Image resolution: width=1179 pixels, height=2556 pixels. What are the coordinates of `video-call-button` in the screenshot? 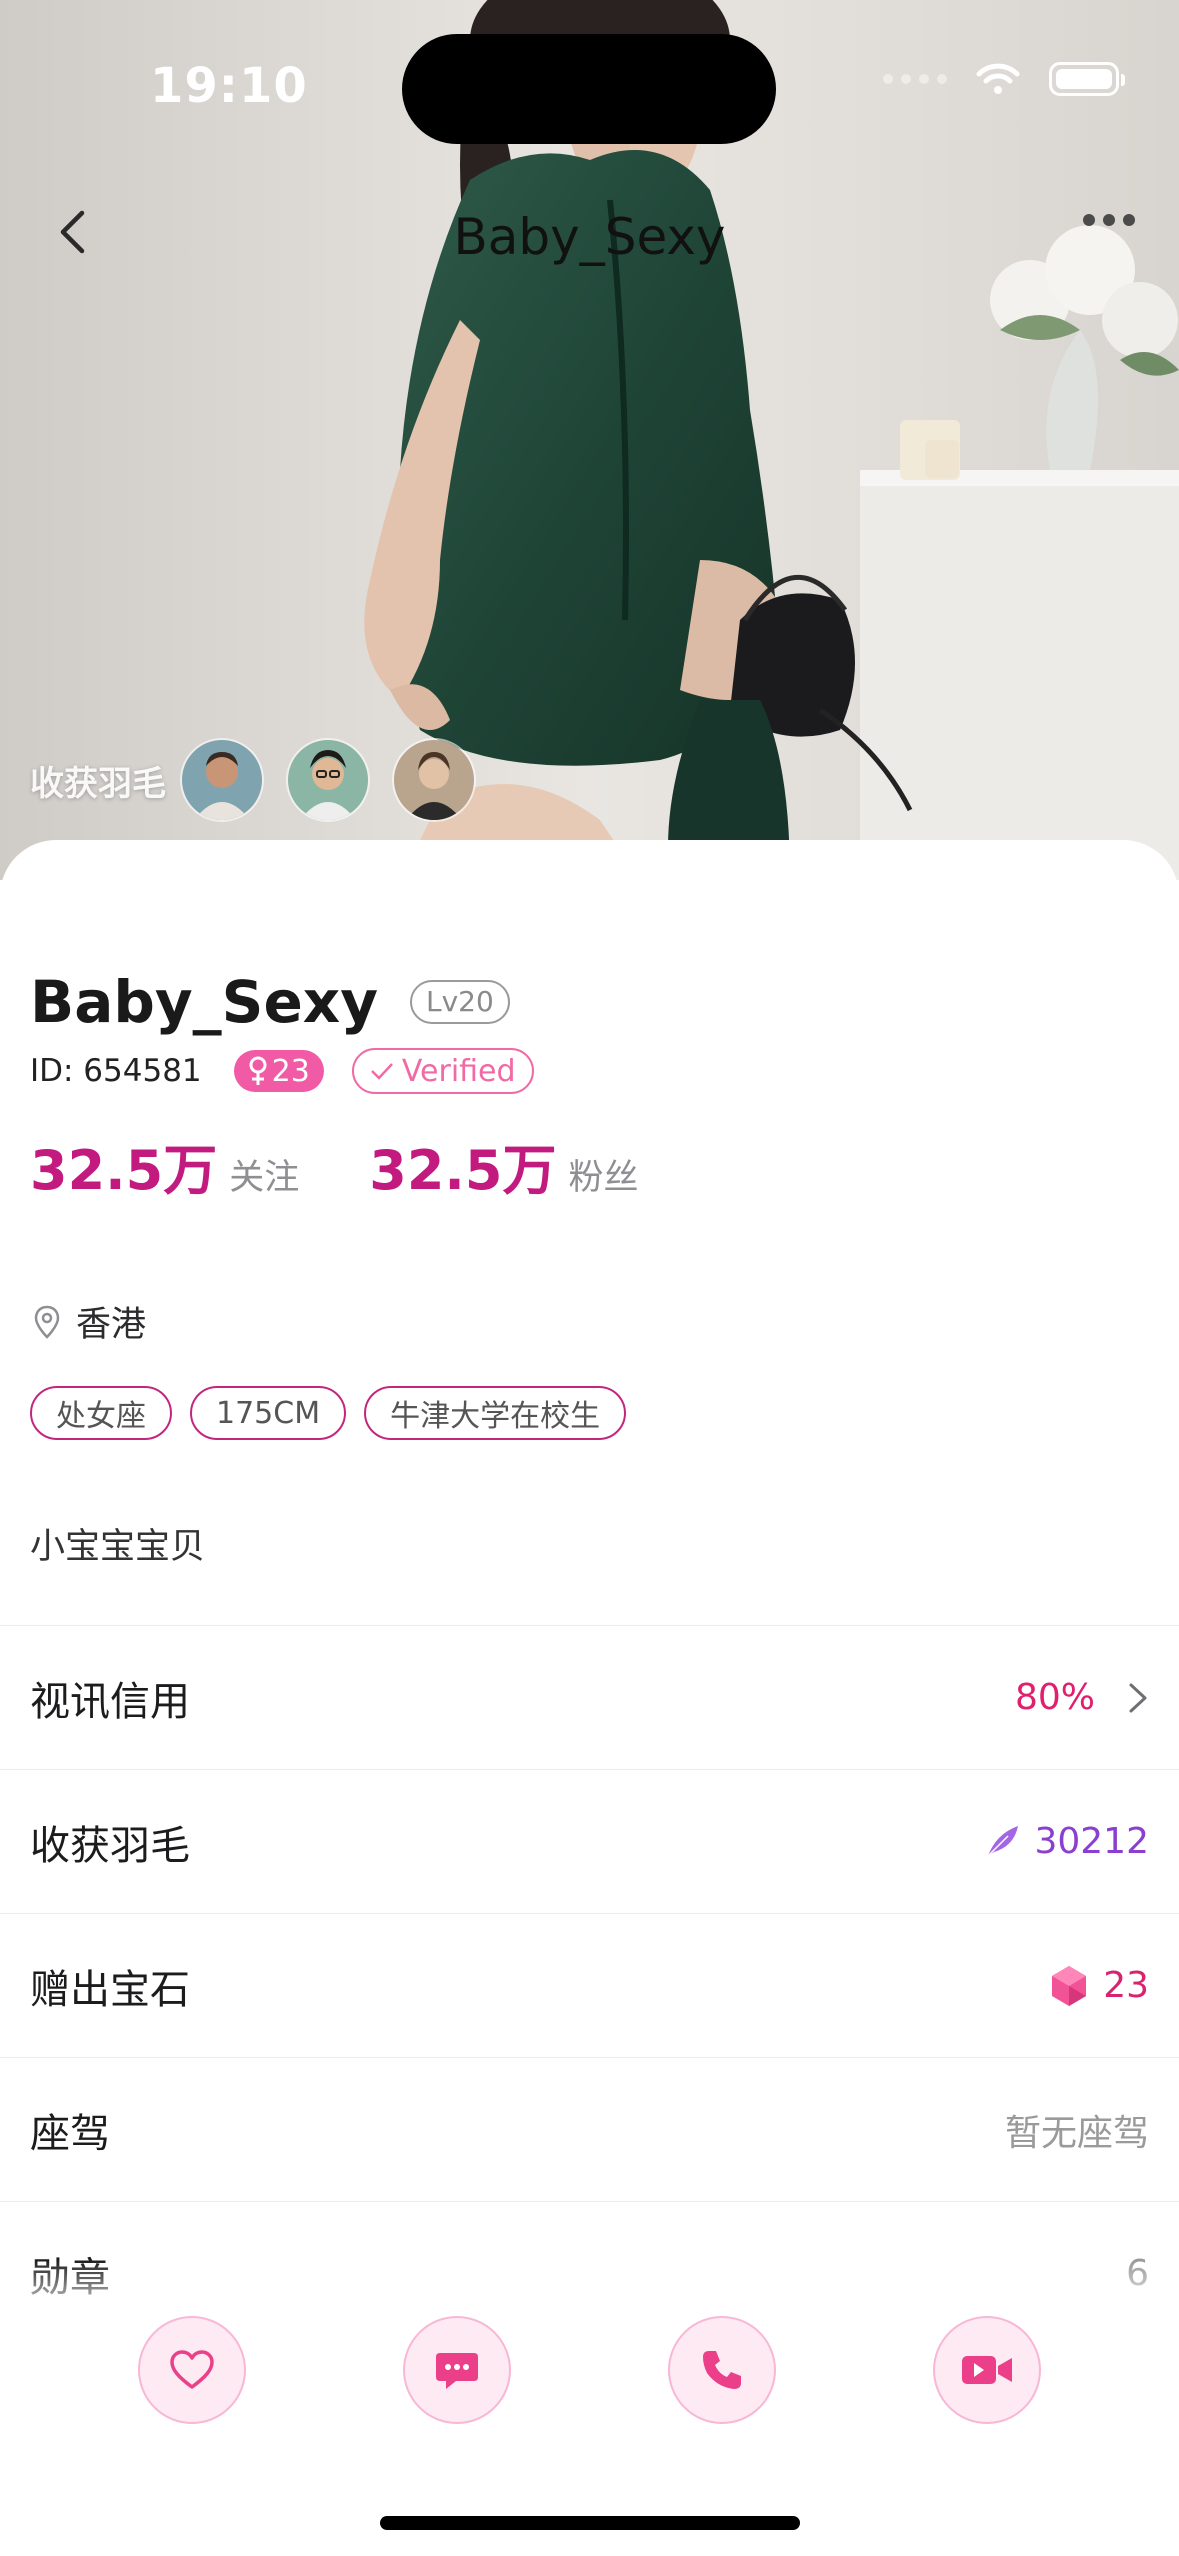 It's located at (987, 2370).